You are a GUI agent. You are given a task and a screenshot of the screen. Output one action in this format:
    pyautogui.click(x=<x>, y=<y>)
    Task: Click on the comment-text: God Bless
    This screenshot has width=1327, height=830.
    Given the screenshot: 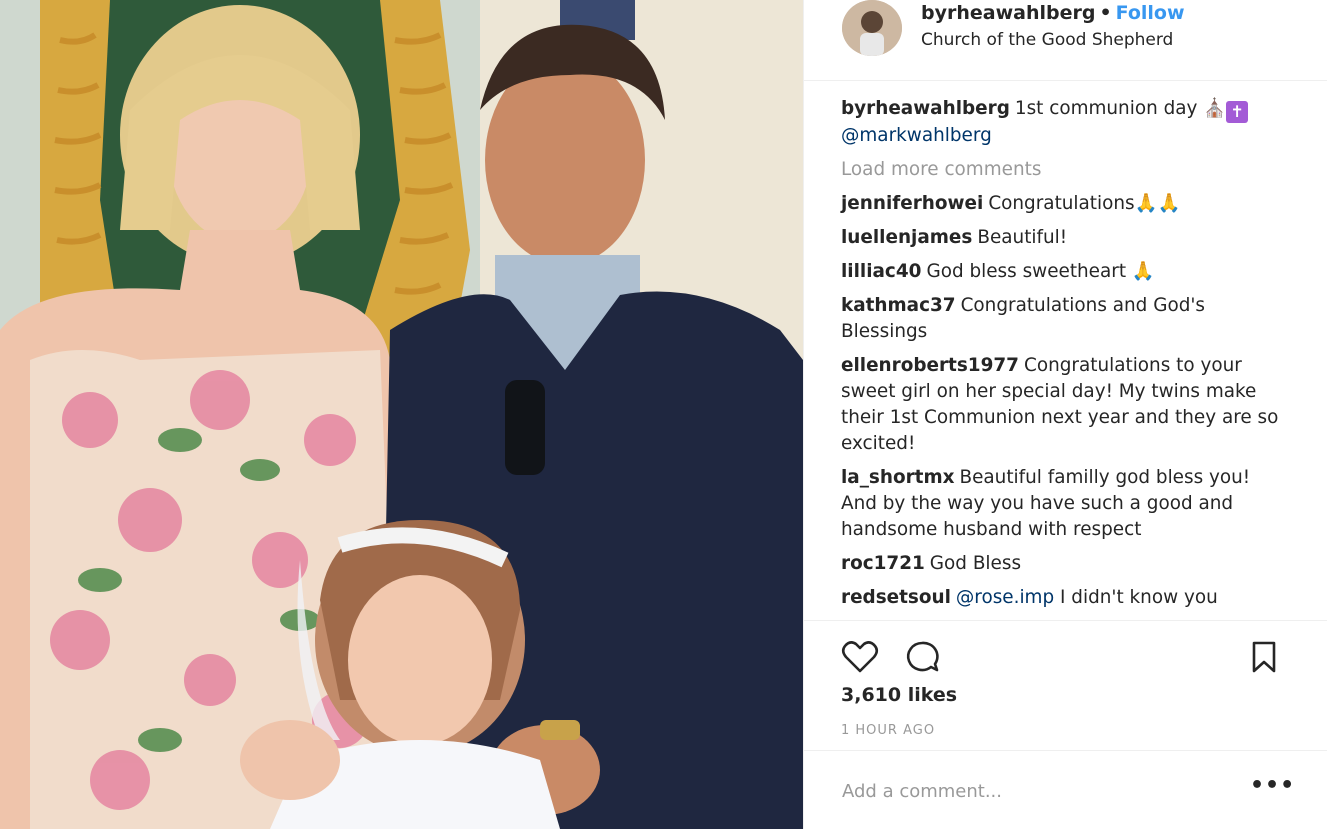 What is the action you would take?
    pyautogui.click(x=975, y=563)
    